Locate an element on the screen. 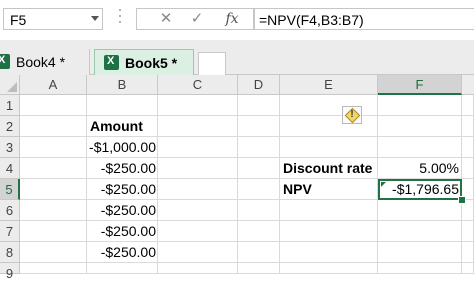 This screenshot has height=284, width=474. tab-book4: Book4 * is located at coordinates (45, 62).